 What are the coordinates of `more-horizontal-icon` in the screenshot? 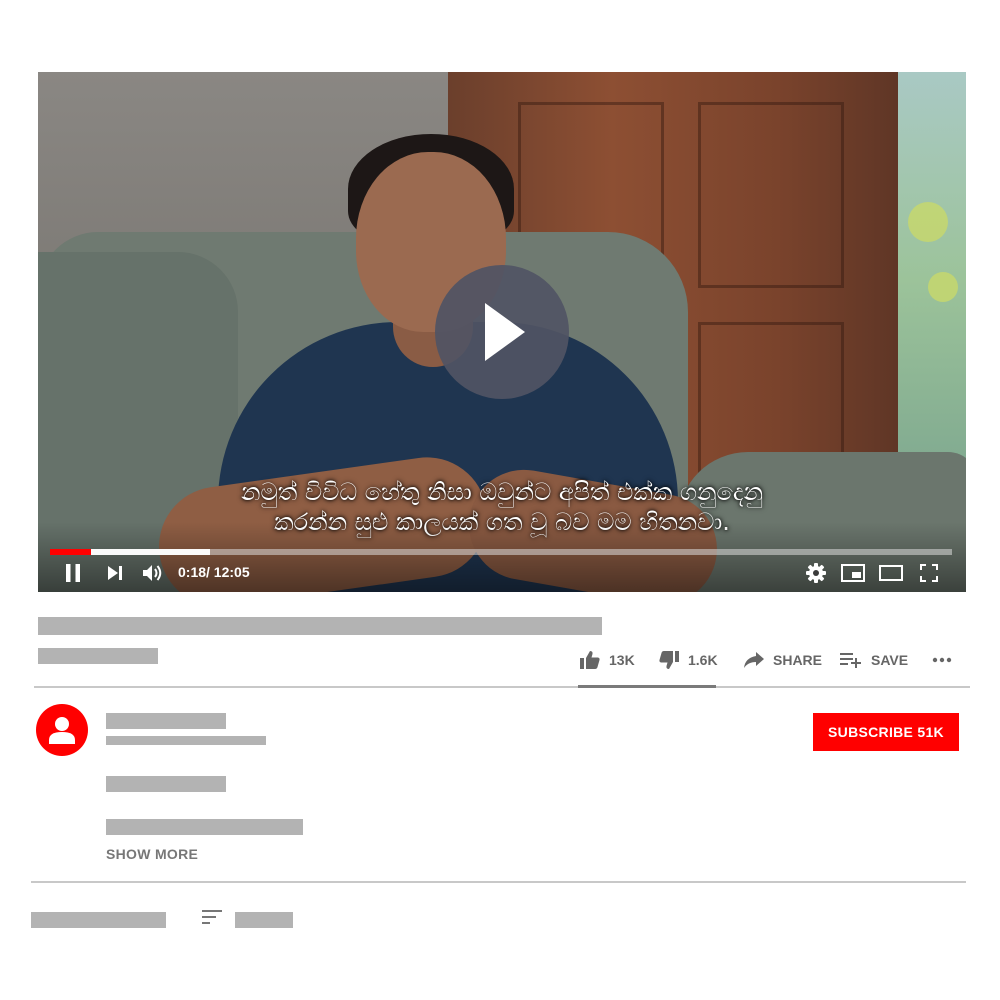 It's located at (942, 660).